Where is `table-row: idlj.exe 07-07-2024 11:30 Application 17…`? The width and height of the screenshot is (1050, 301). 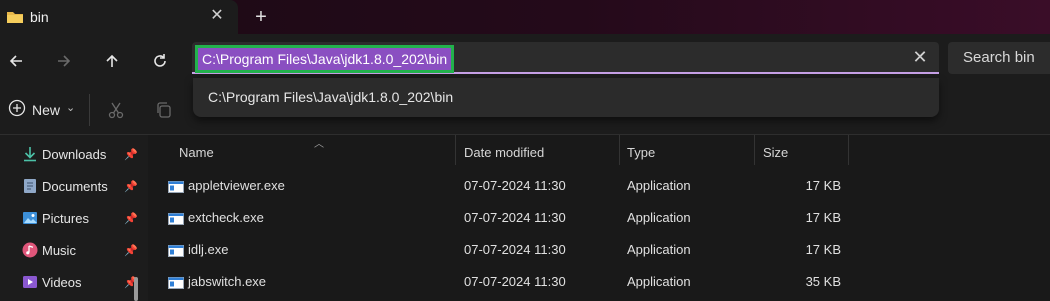 table-row: idlj.exe 07-07-2024 11:30 Application 17… is located at coordinates (599, 251).